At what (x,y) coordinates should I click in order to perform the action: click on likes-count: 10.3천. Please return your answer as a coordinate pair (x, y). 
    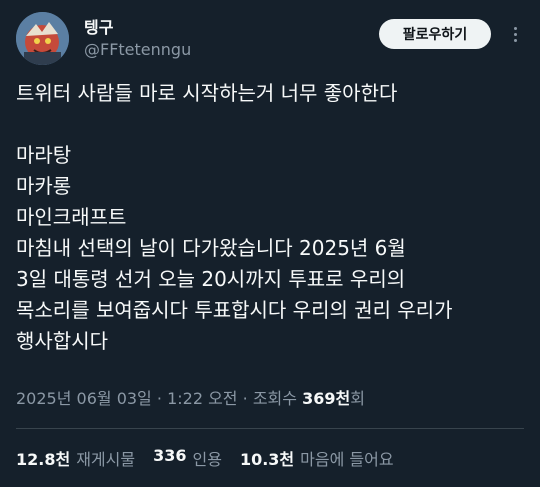
    Looking at the image, I should click on (267, 459).